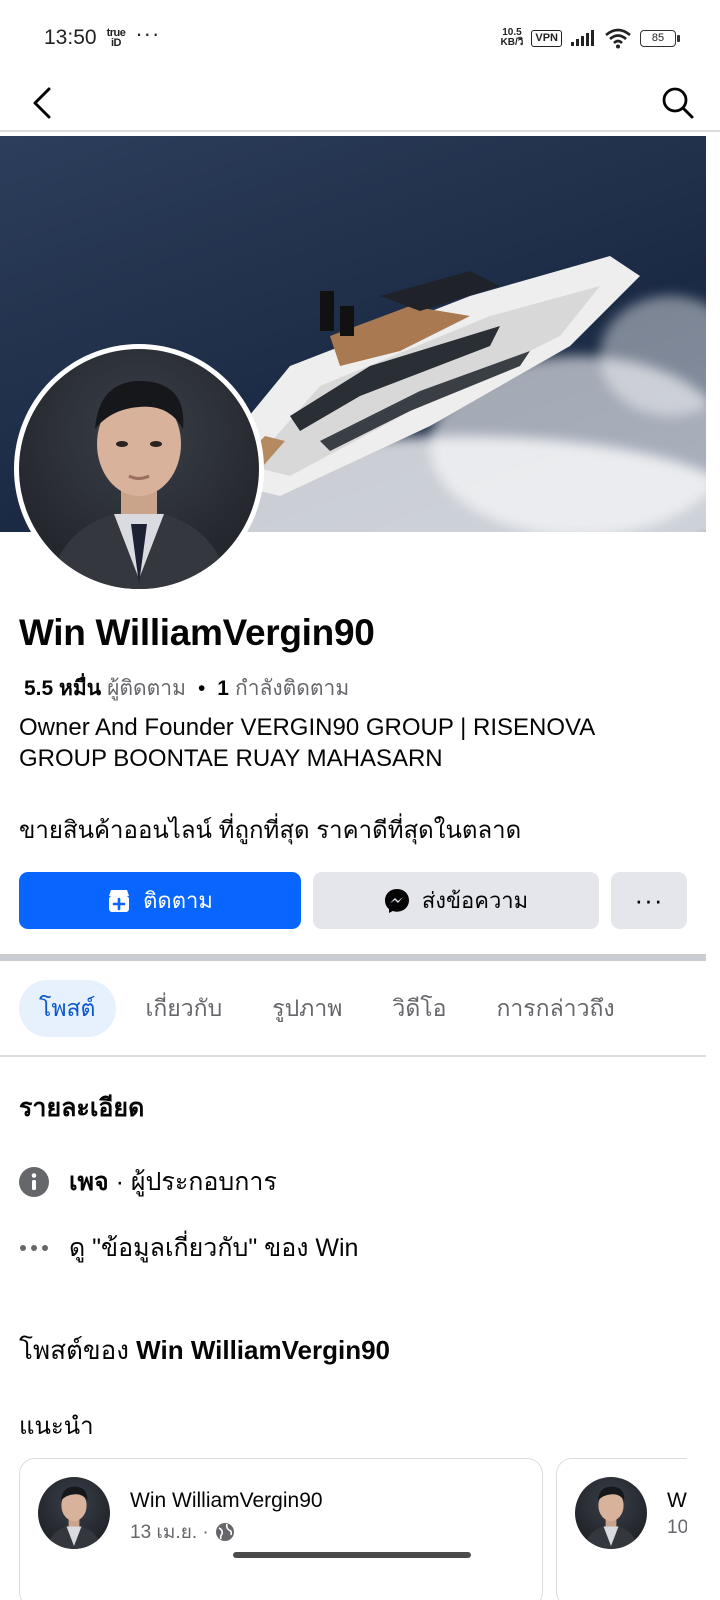 The image size is (720, 1600). What do you see at coordinates (34, 1248) in the screenshot?
I see `more-horizontal-icon` at bounding box center [34, 1248].